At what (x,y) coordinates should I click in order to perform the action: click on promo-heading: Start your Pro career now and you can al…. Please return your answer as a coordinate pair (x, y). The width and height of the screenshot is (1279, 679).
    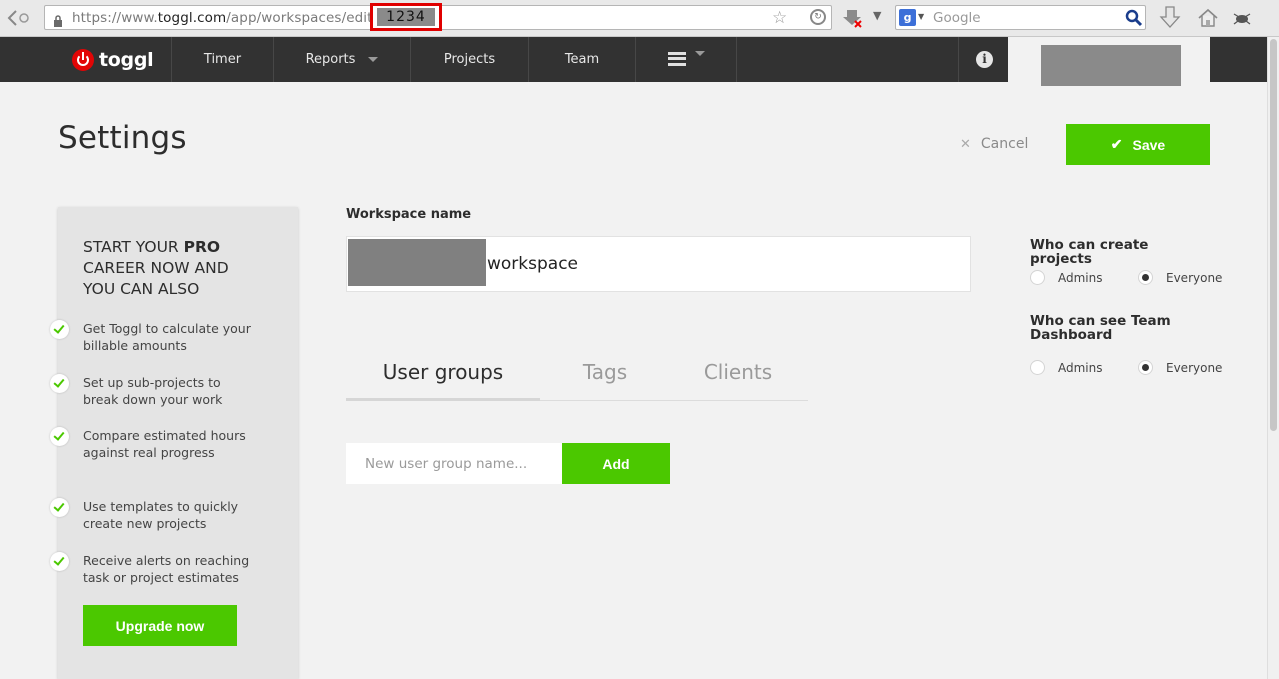
    Looking at the image, I should click on (168, 268).